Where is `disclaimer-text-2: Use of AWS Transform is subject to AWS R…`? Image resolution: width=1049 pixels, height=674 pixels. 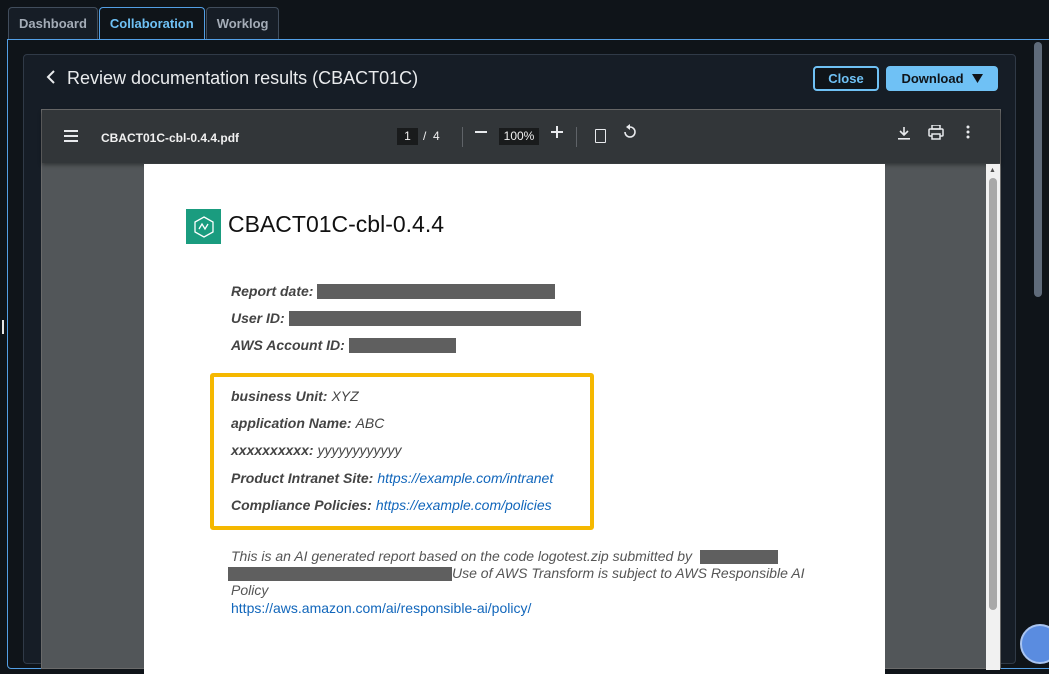 disclaimer-text-2: Use of AWS Transform is subject to AWS R… is located at coordinates (628, 573).